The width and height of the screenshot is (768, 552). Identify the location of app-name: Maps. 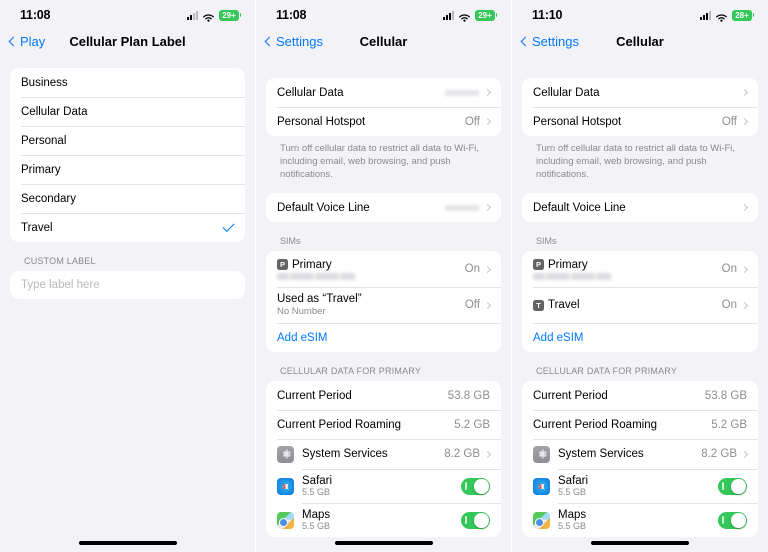
(572, 515).